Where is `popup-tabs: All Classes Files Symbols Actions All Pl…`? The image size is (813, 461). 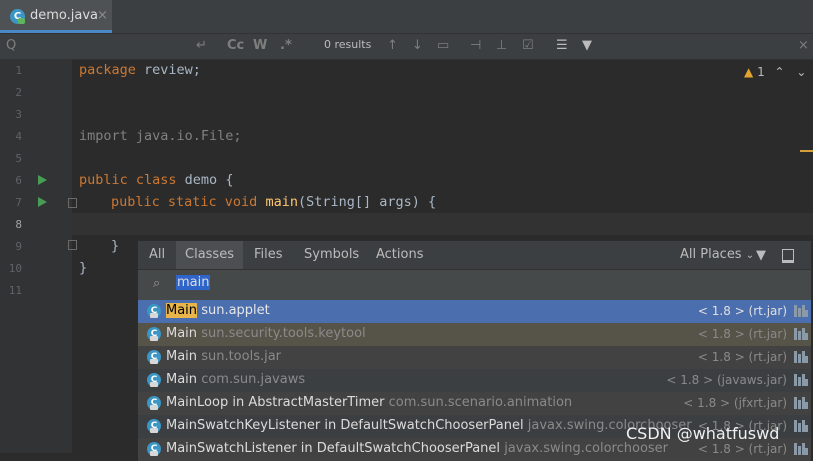
popup-tabs: All Classes Files Symbols Actions All Pl… is located at coordinates (474, 255).